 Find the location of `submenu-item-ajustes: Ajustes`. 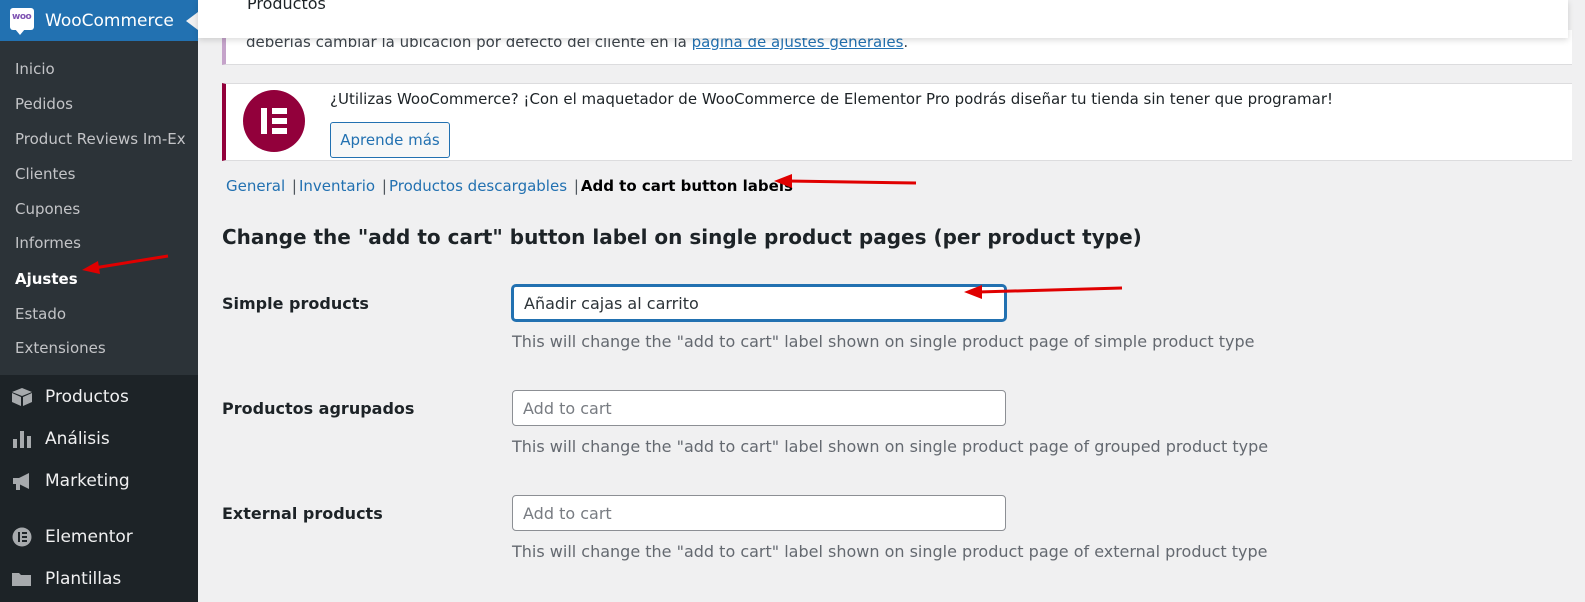

submenu-item-ajustes: Ajustes is located at coordinates (46, 279).